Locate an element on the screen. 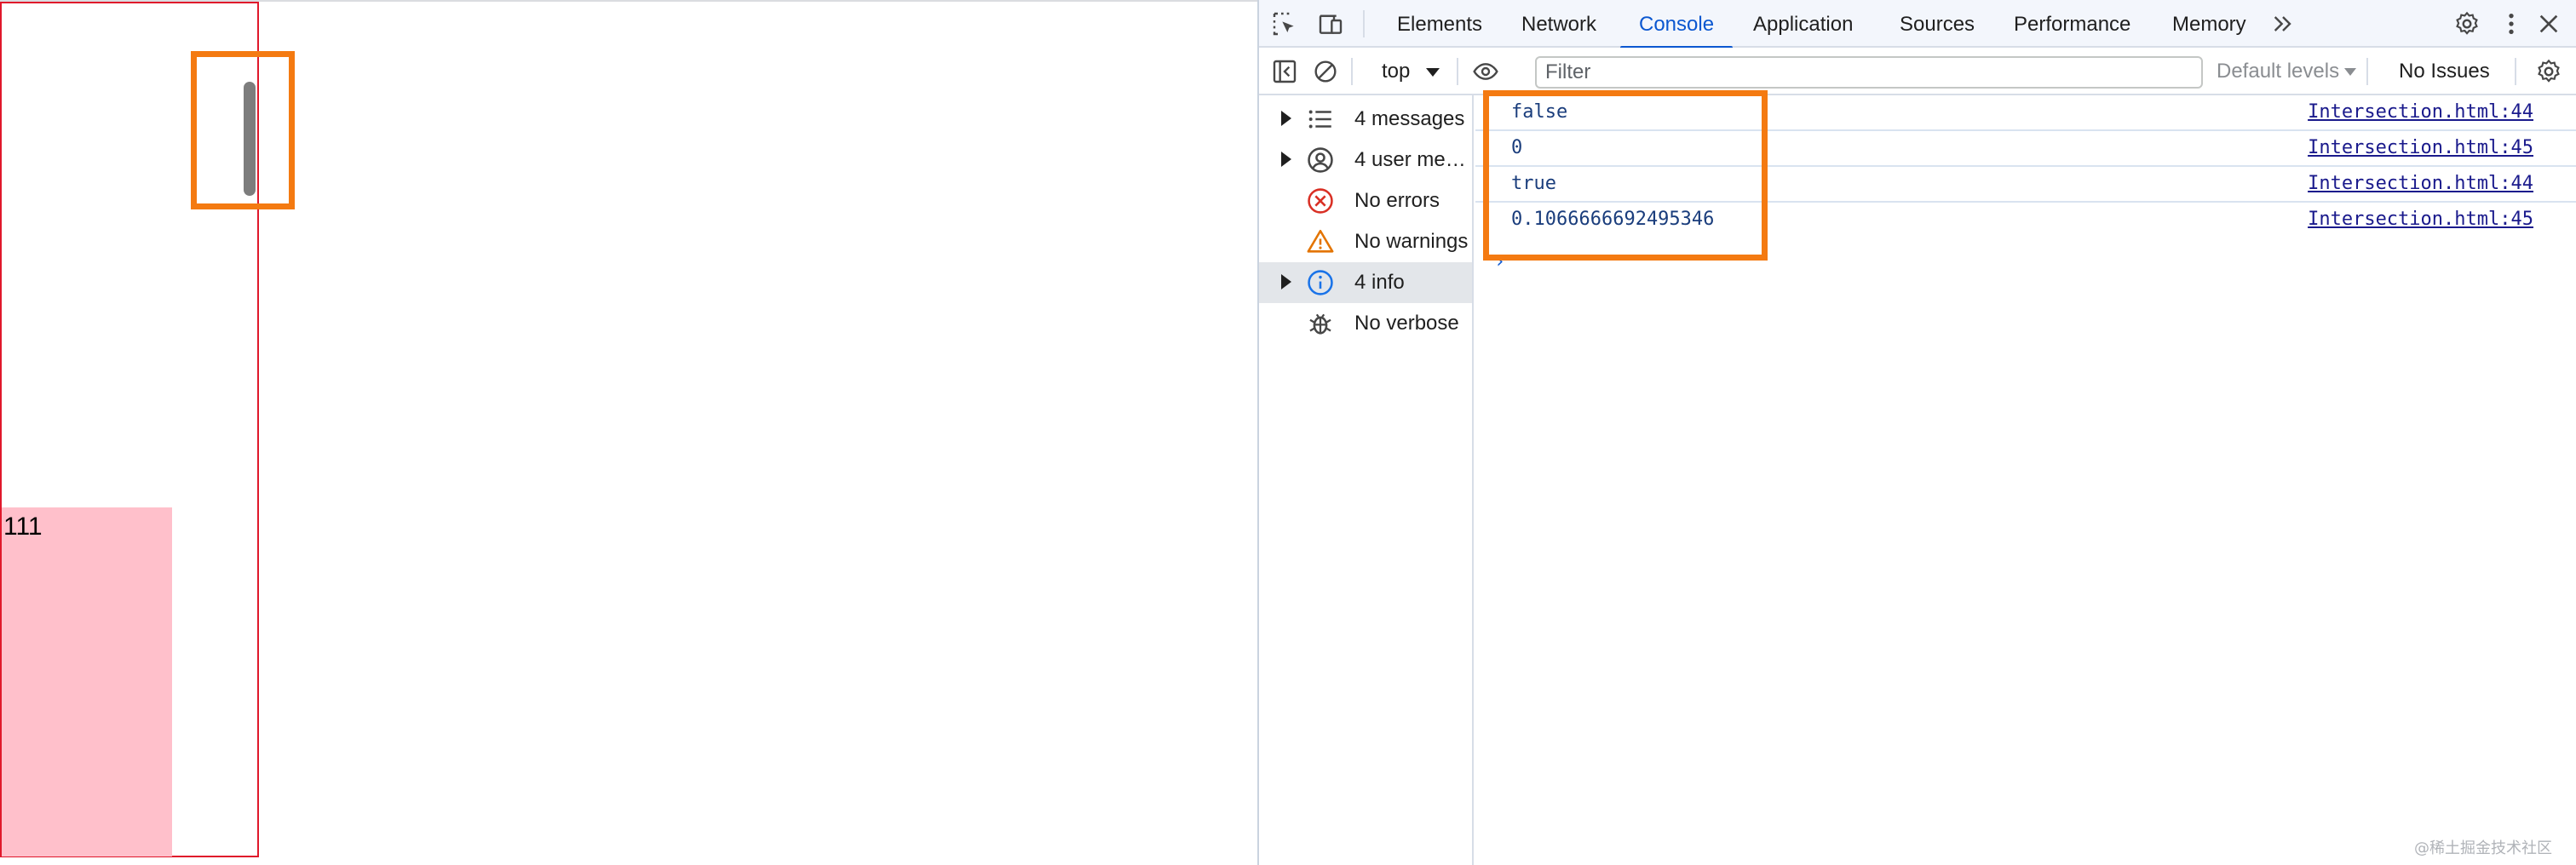 This screenshot has height=865, width=2576. double-chevron-right-icon is located at coordinates (2283, 24).